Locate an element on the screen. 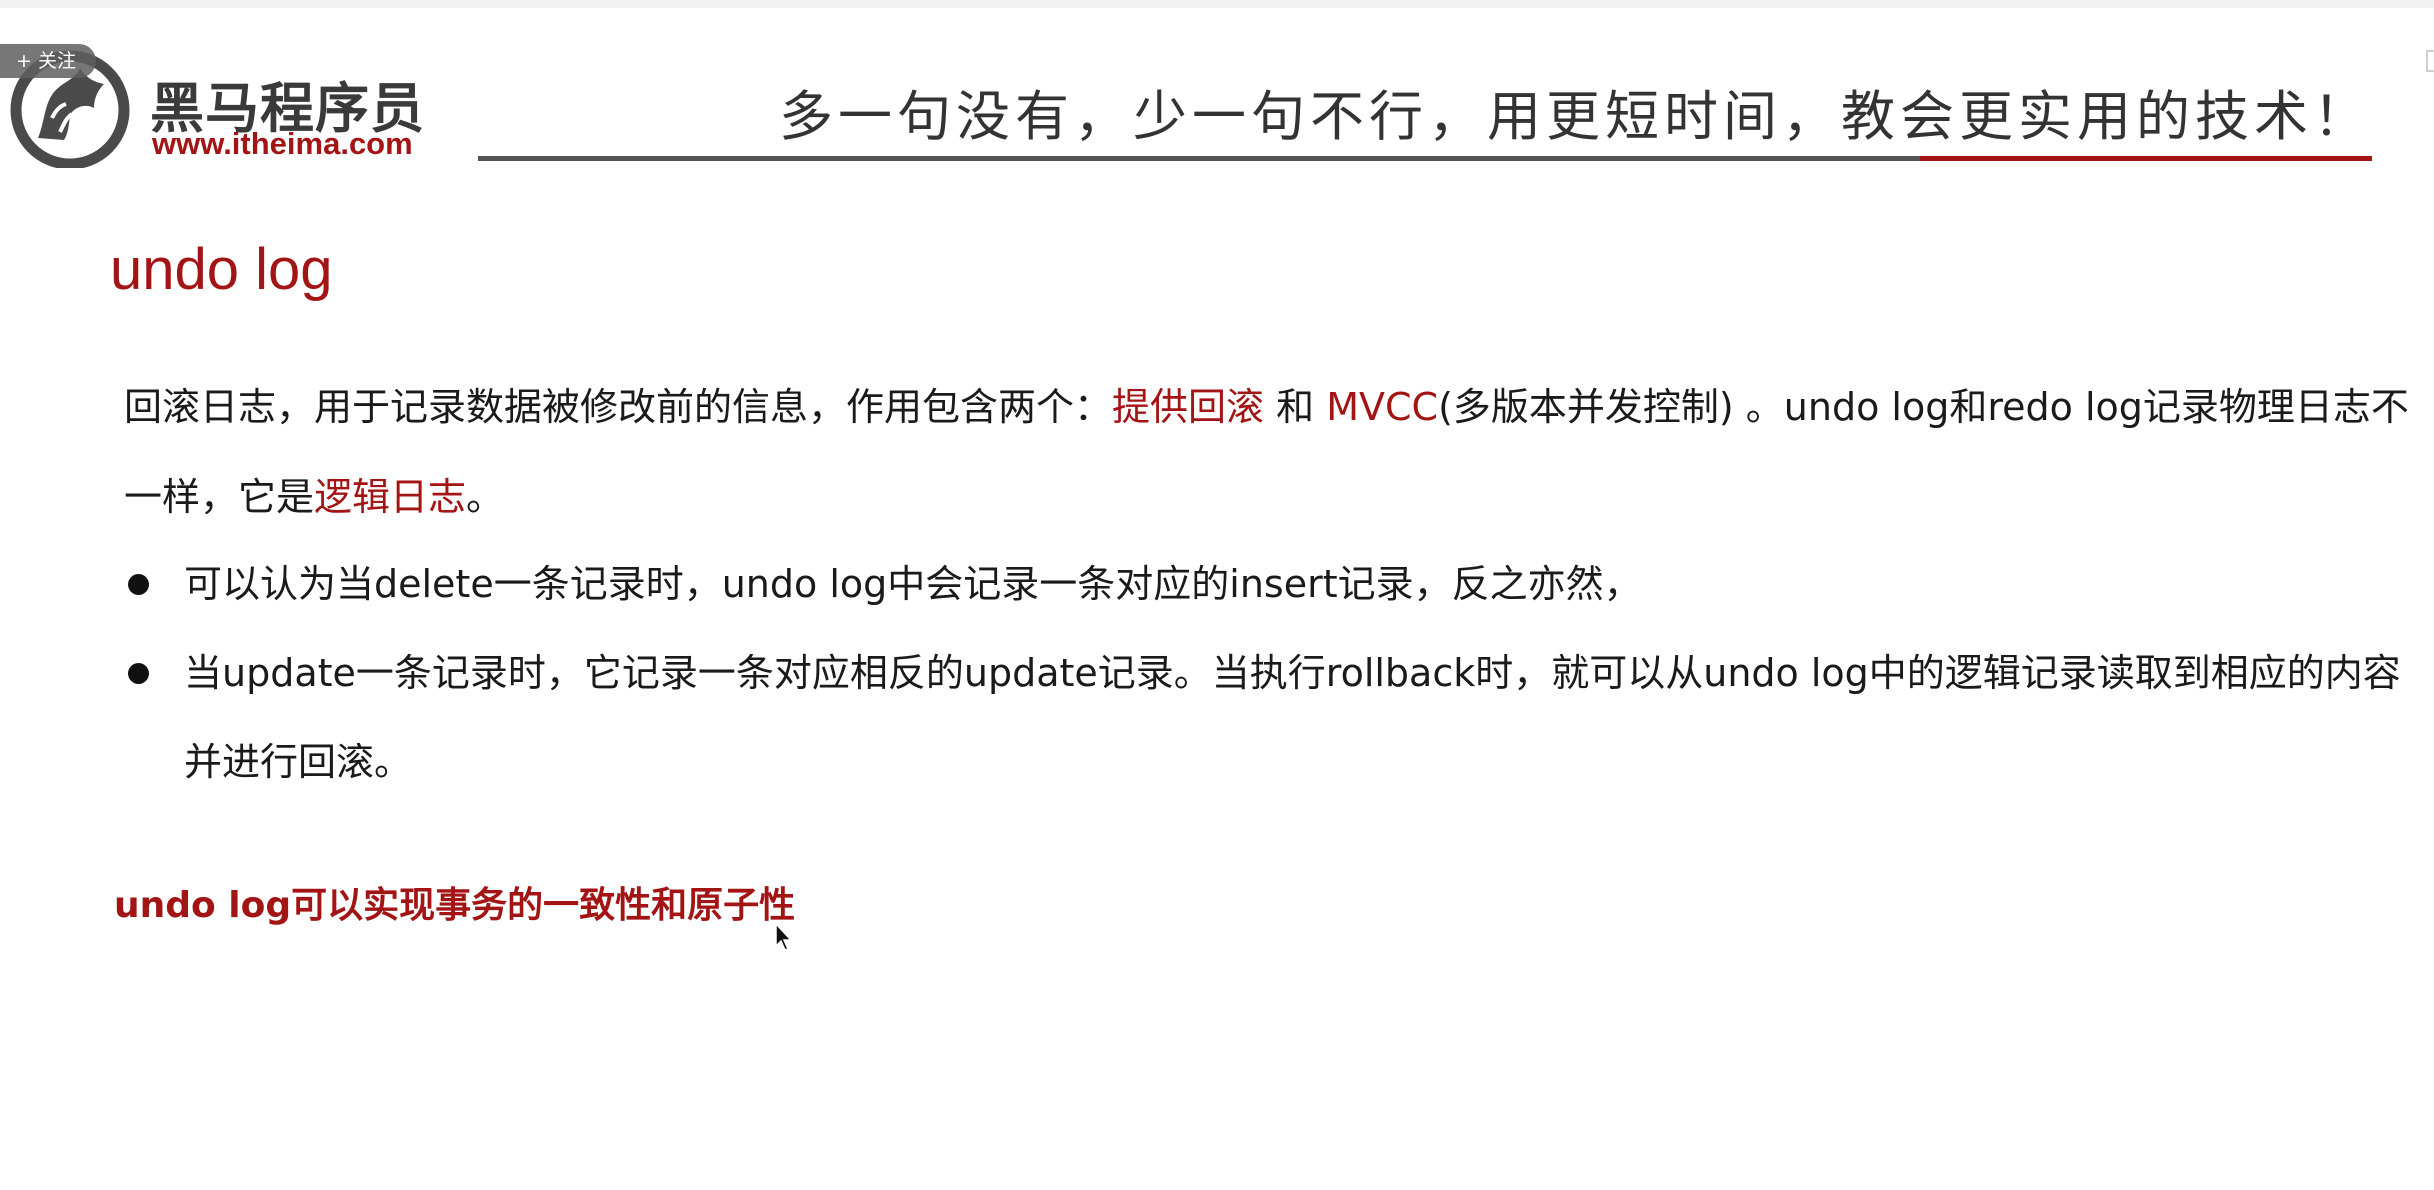 This screenshot has height=1190, width=2434. intro-line-2: 一样，它是逻辑日志。 is located at coordinates (1236, 497).